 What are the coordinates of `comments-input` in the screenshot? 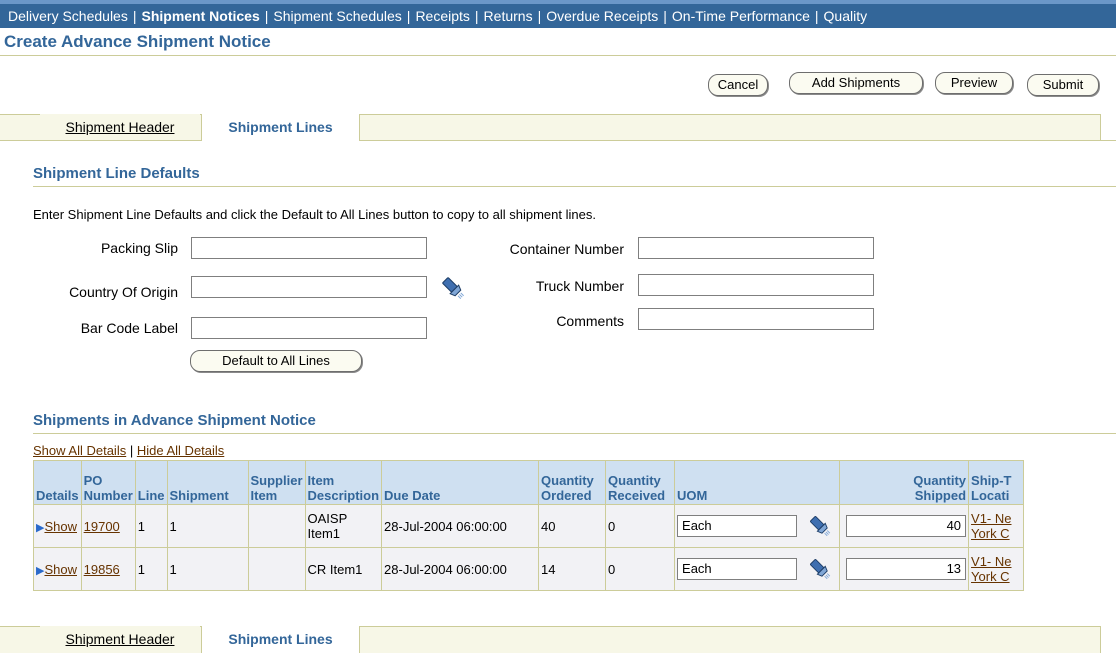 It's located at (756, 319).